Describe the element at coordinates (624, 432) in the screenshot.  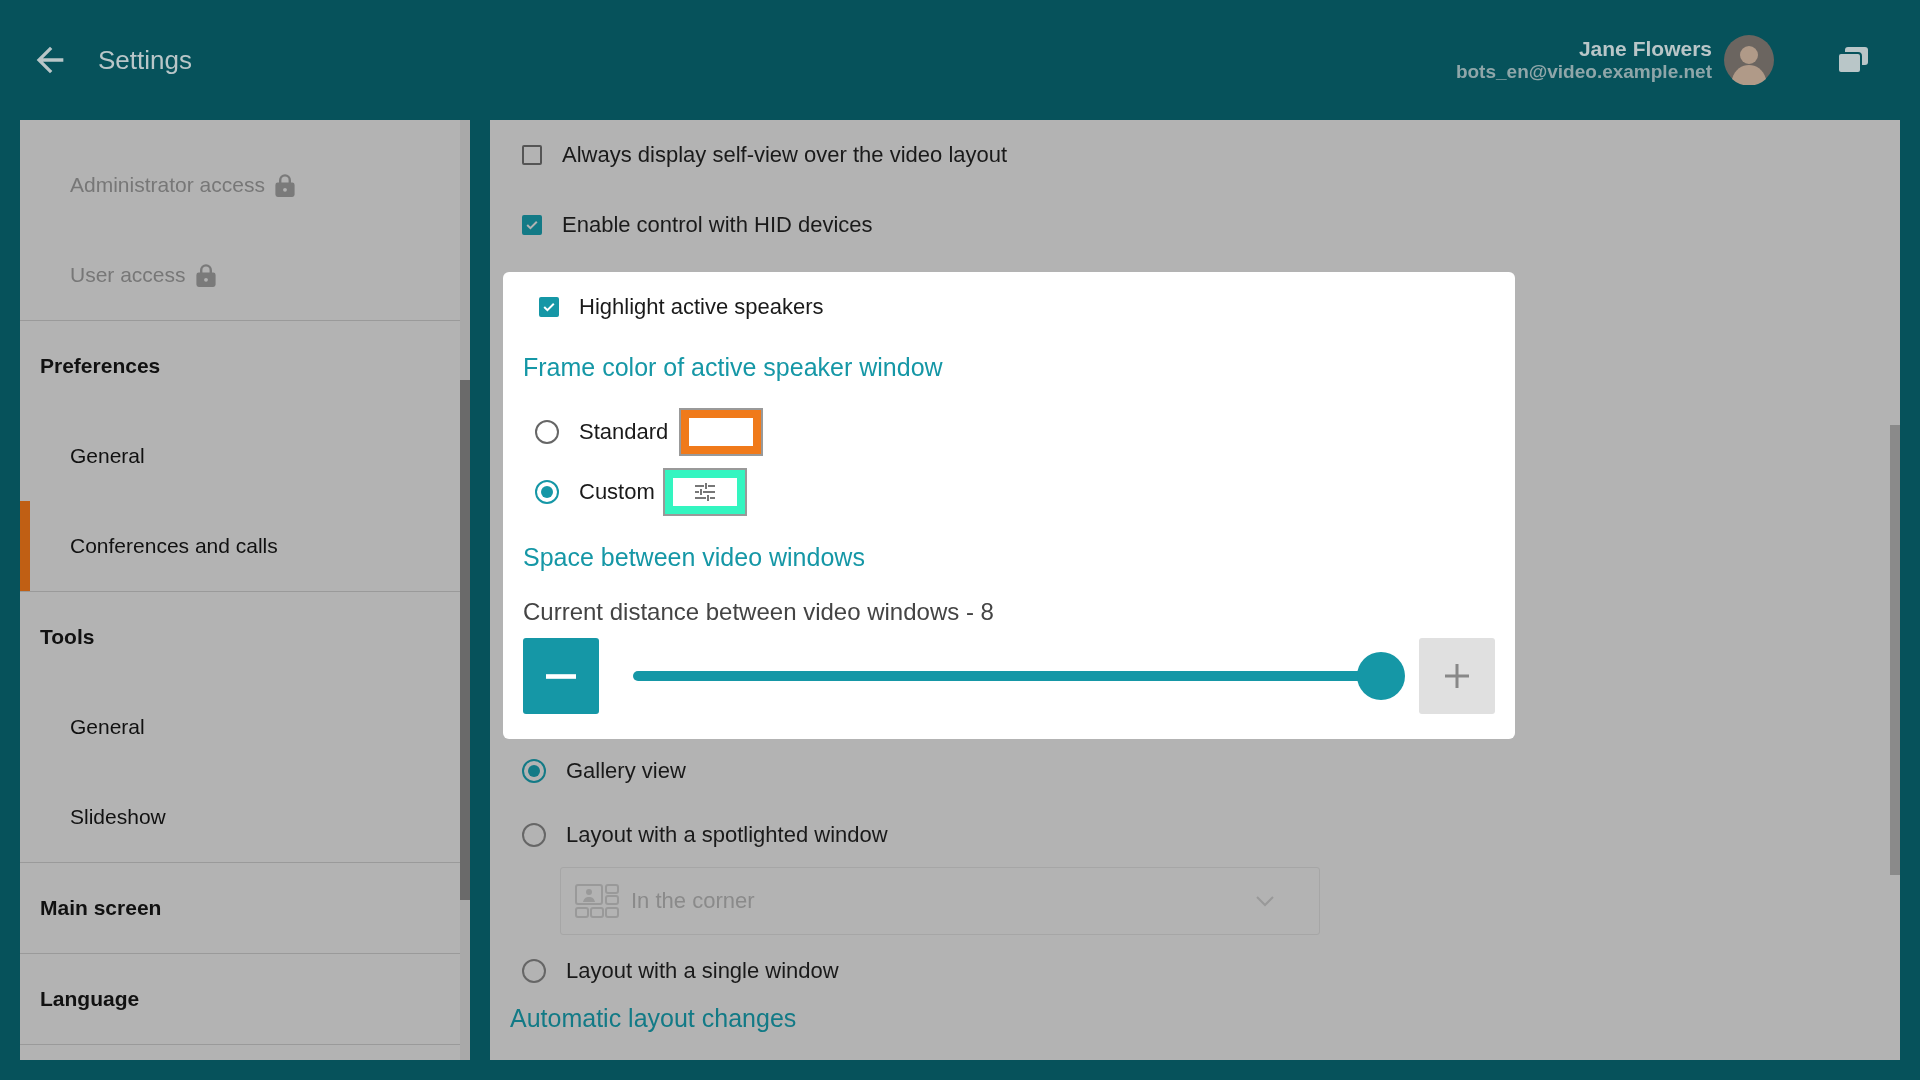
I see `option-label: Standard` at that location.